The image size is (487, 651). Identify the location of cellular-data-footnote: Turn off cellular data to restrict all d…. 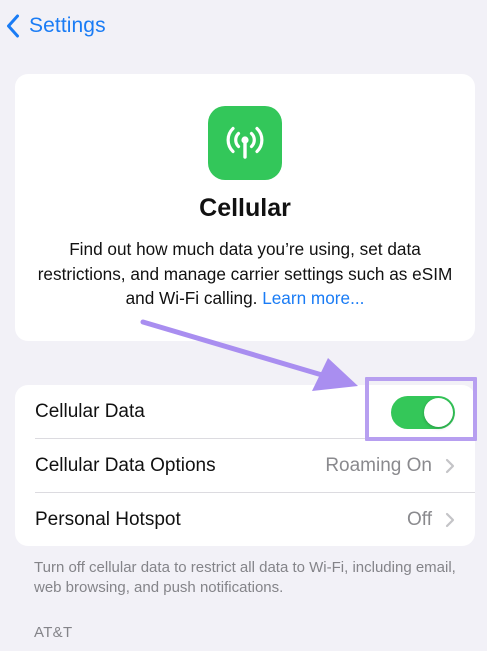
(245, 577).